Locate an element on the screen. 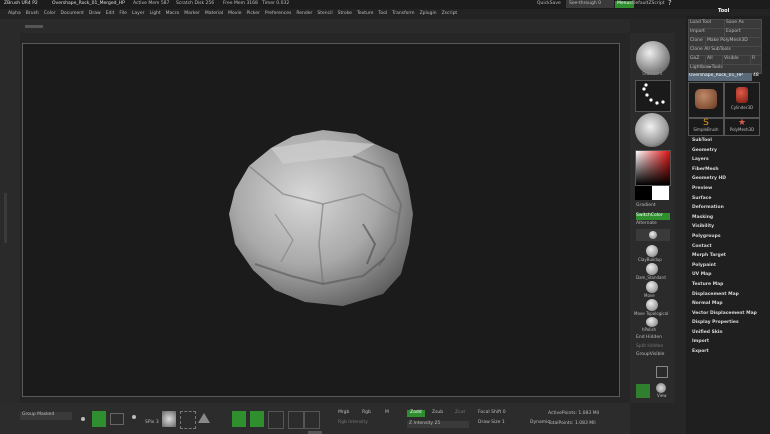  tool-thumb-polymesh: ★ PolyMesh3D is located at coordinates (742, 127).